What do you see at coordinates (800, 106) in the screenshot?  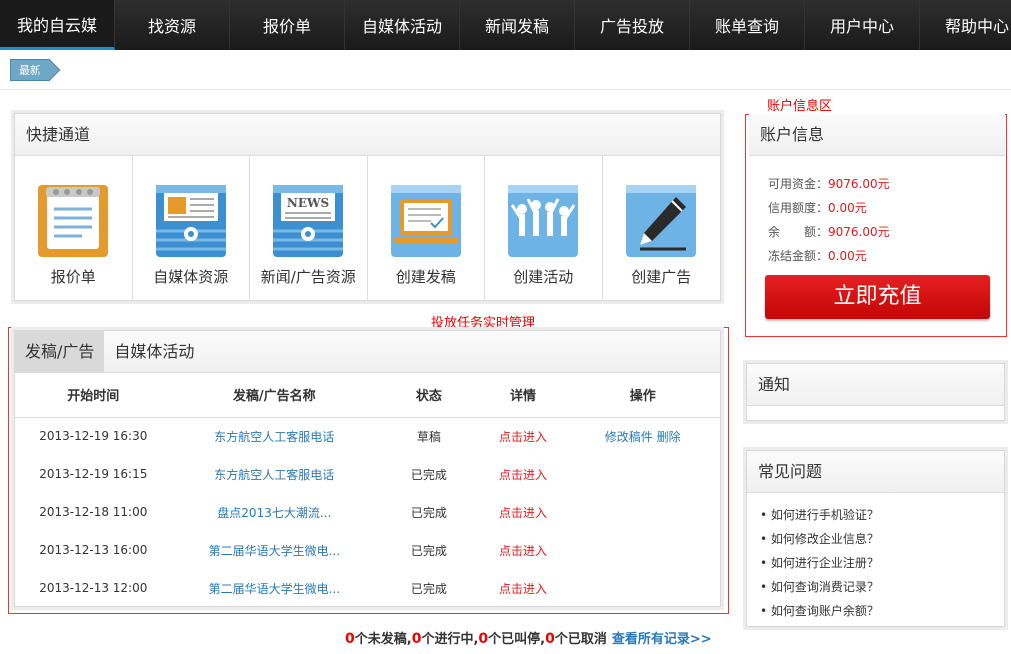 I see `account-area-annotation: 账户信息区` at bounding box center [800, 106].